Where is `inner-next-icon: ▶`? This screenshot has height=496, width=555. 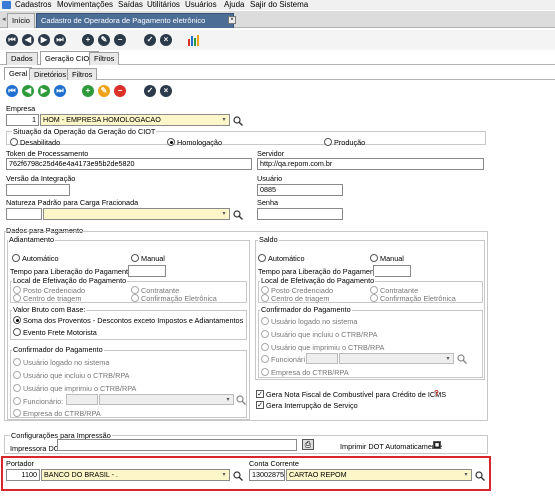 inner-next-icon: ▶ is located at coordinates (44, 91).